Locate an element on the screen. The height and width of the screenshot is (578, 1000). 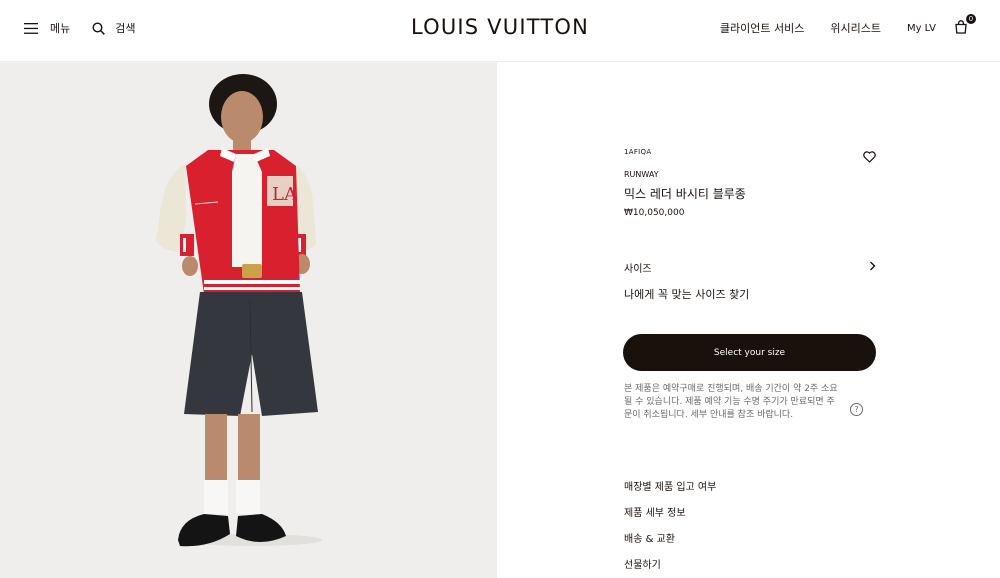
product-details-link: 제품 세부 정보 is located at coordinates (670, 517).